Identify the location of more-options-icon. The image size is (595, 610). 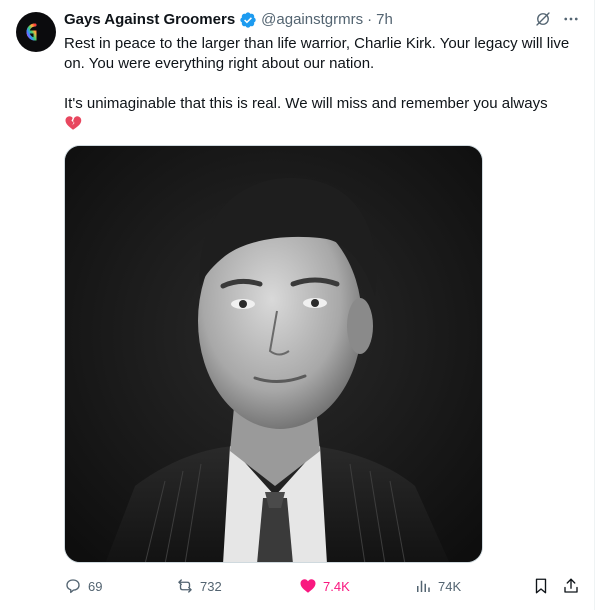
(571, 19).